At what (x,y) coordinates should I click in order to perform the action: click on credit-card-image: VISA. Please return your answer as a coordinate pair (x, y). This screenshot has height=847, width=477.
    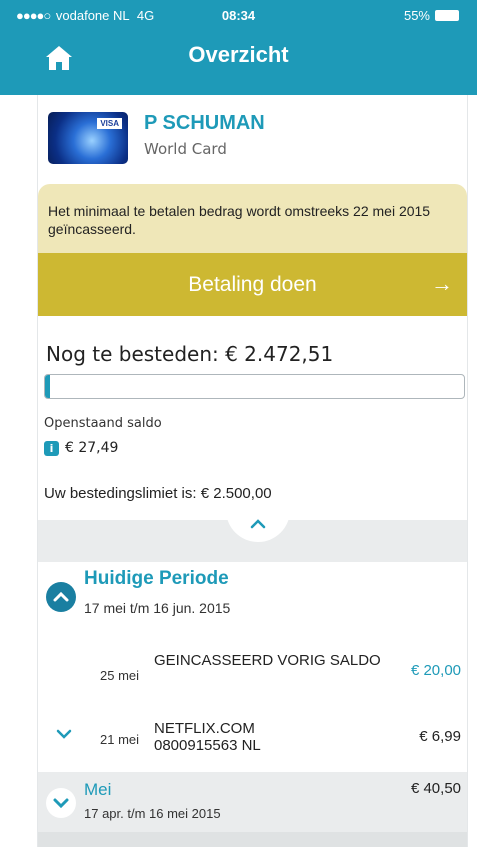
    Looking at the image, I should click on (88, 138).